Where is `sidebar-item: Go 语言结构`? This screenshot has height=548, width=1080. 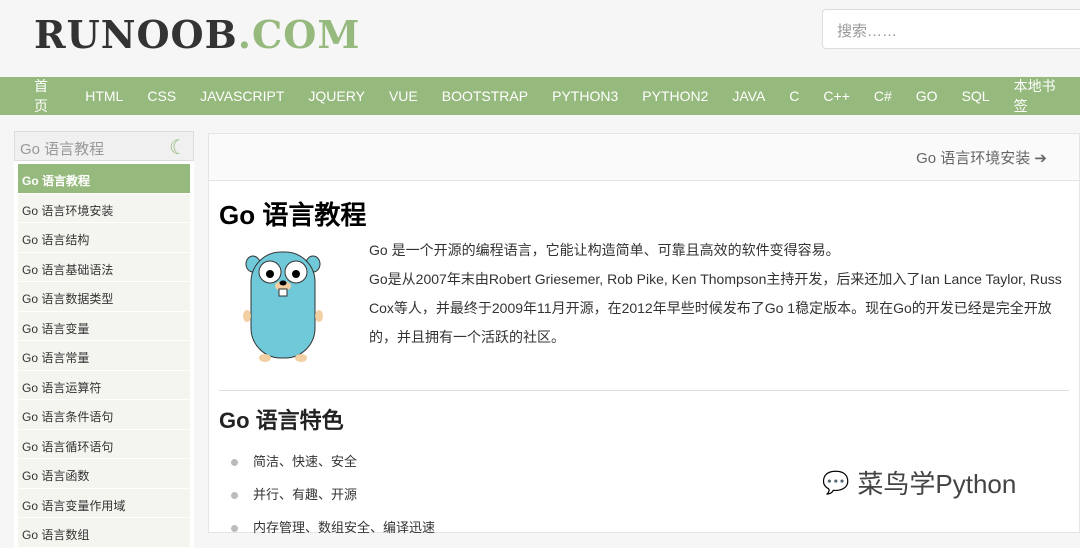
sidebar-item: Go 语言结构 is located at coordinates (104, 238).